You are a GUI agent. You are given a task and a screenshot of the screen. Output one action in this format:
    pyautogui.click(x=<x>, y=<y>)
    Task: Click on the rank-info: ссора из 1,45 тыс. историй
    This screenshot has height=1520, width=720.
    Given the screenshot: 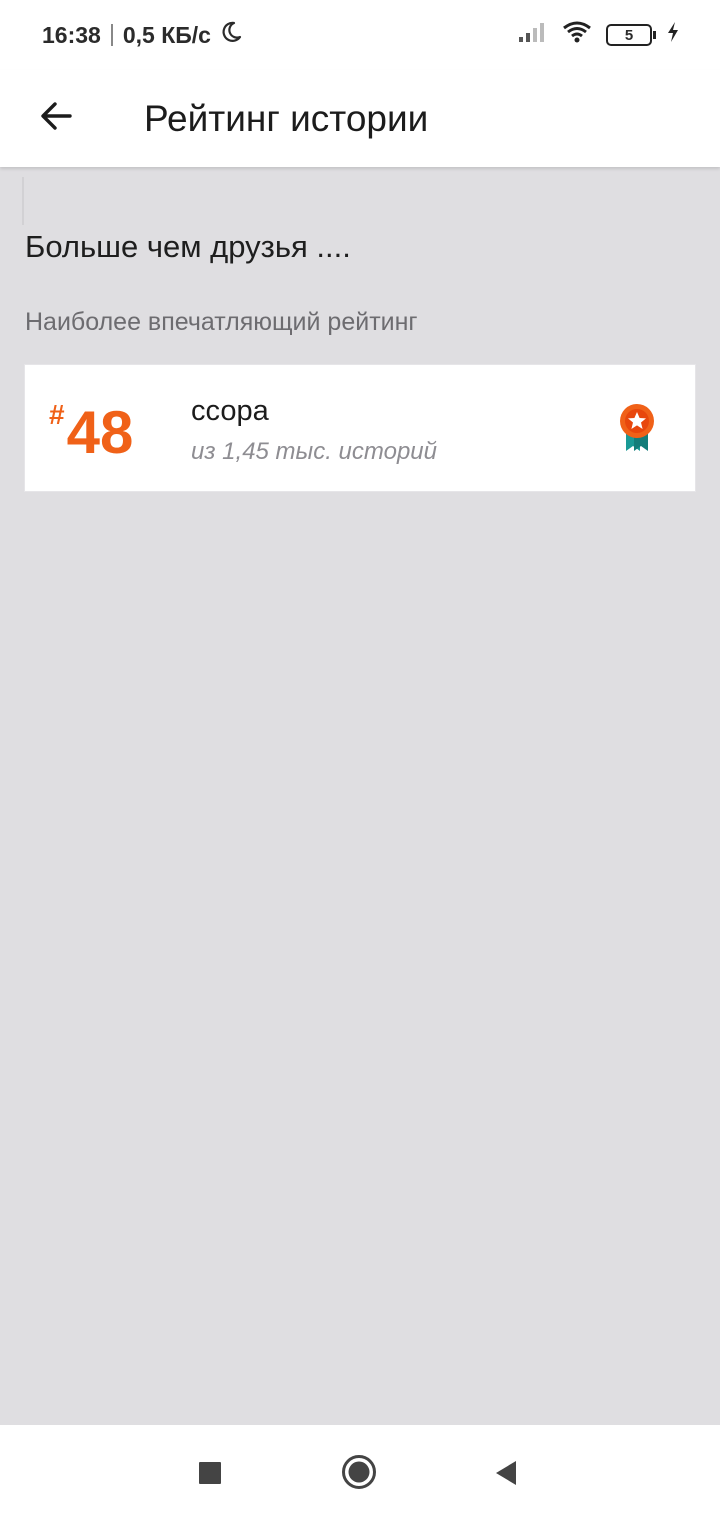 What is the action you would take?
    pyautogui.click(x=314, y=430)
    